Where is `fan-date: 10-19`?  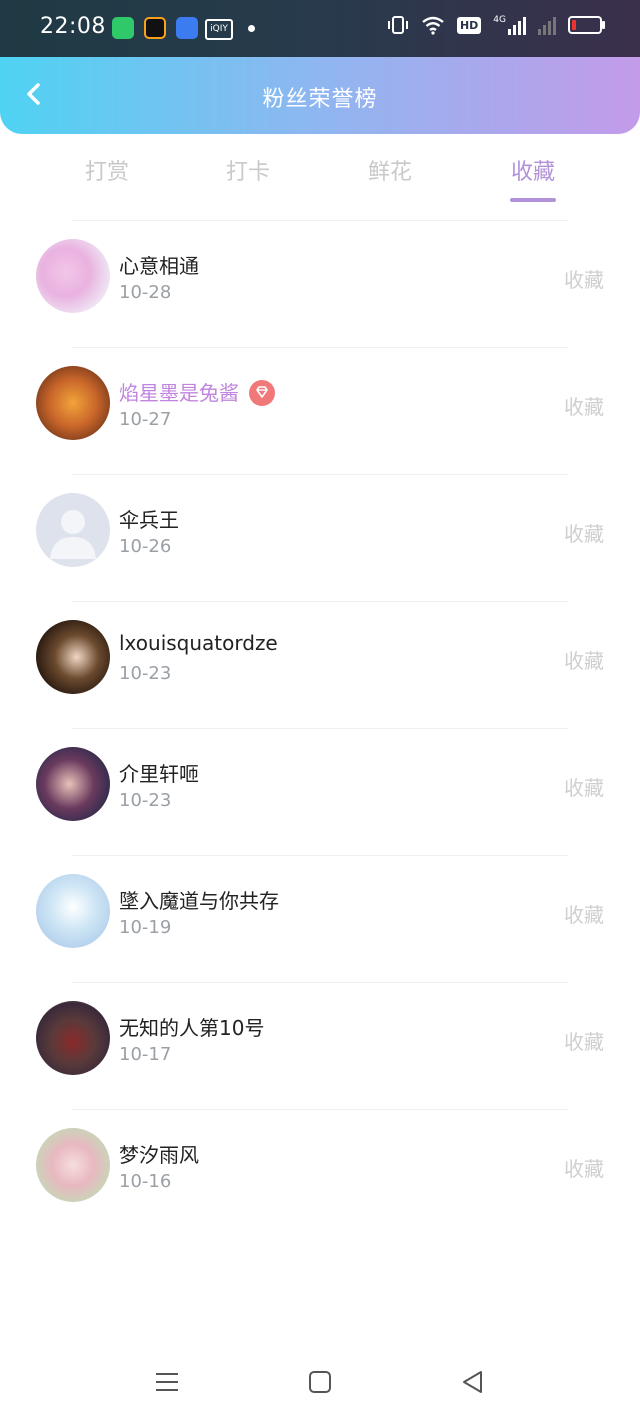 fan-date: 10-19 is located at coordinates (145, 927).